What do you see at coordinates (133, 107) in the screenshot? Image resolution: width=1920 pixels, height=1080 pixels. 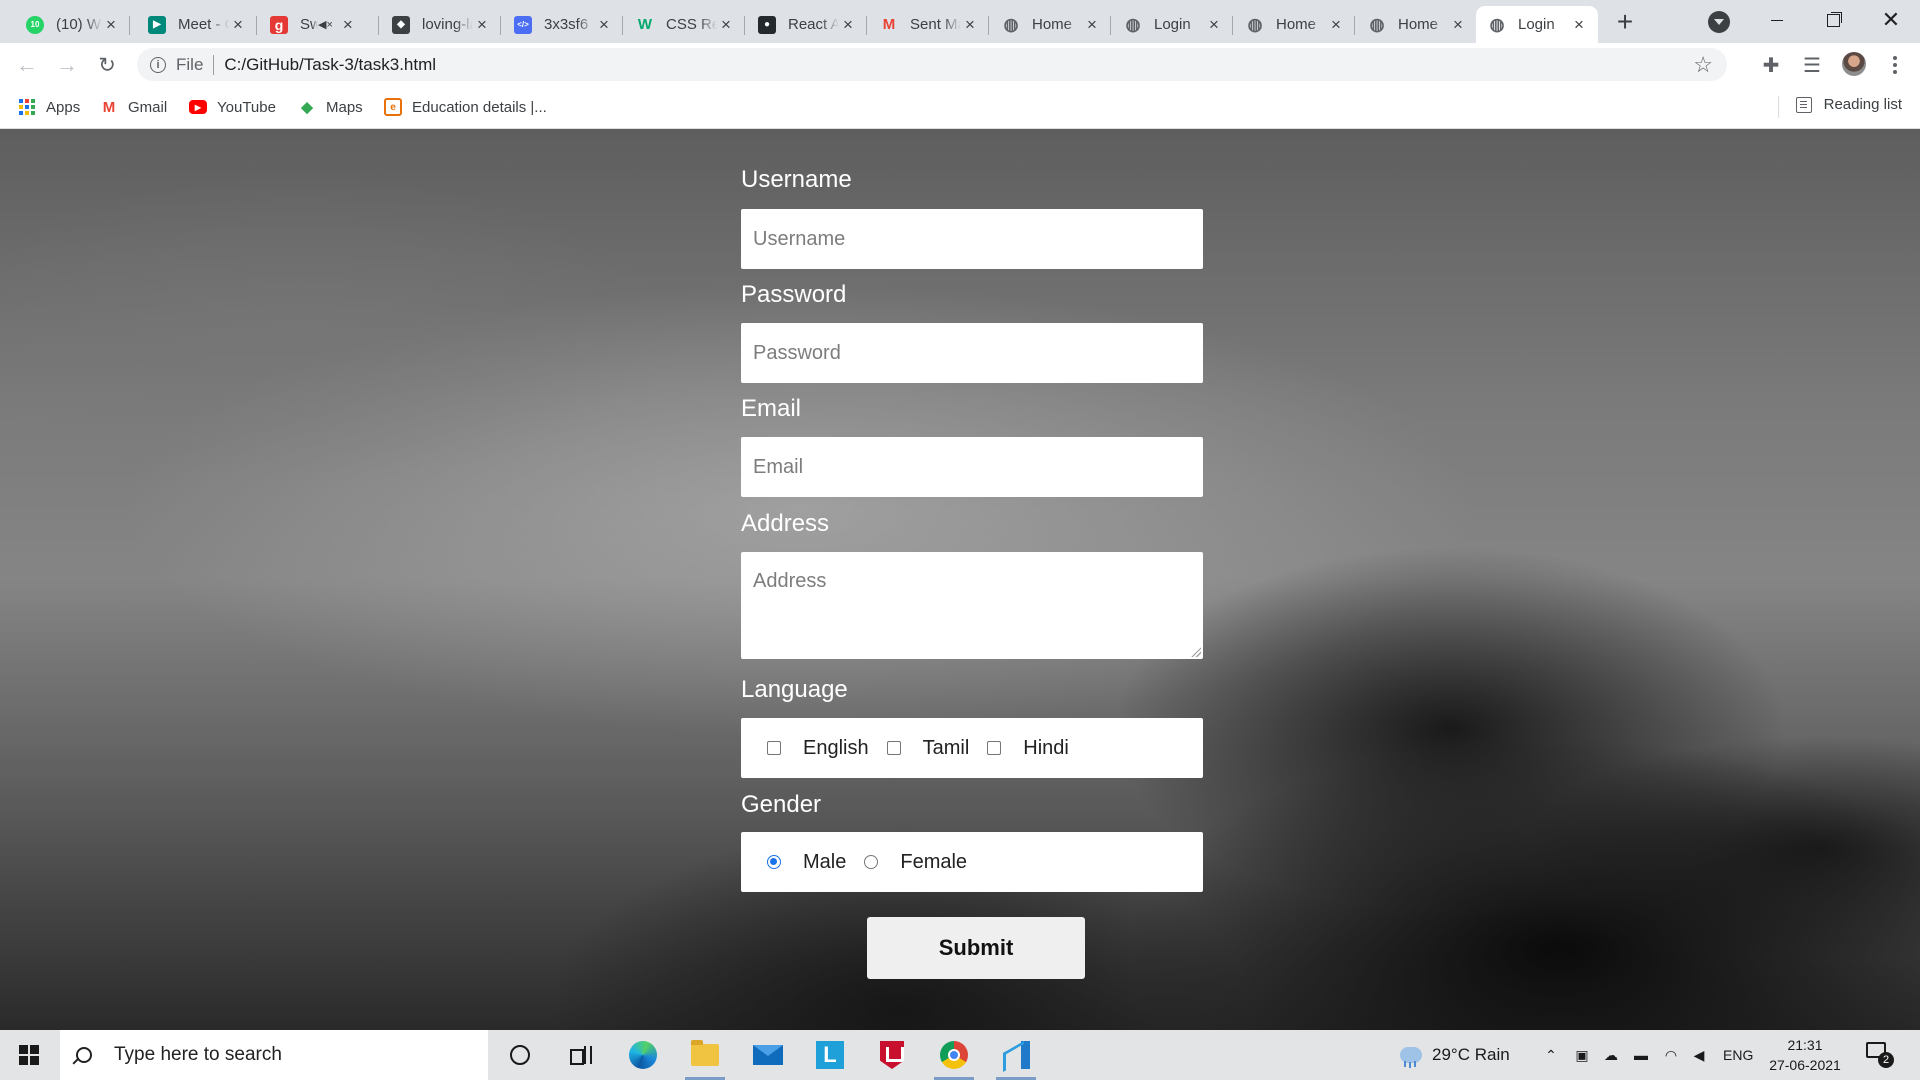 I see `bookmark-gmail: M Gmail` at bounding box center [133, 107].